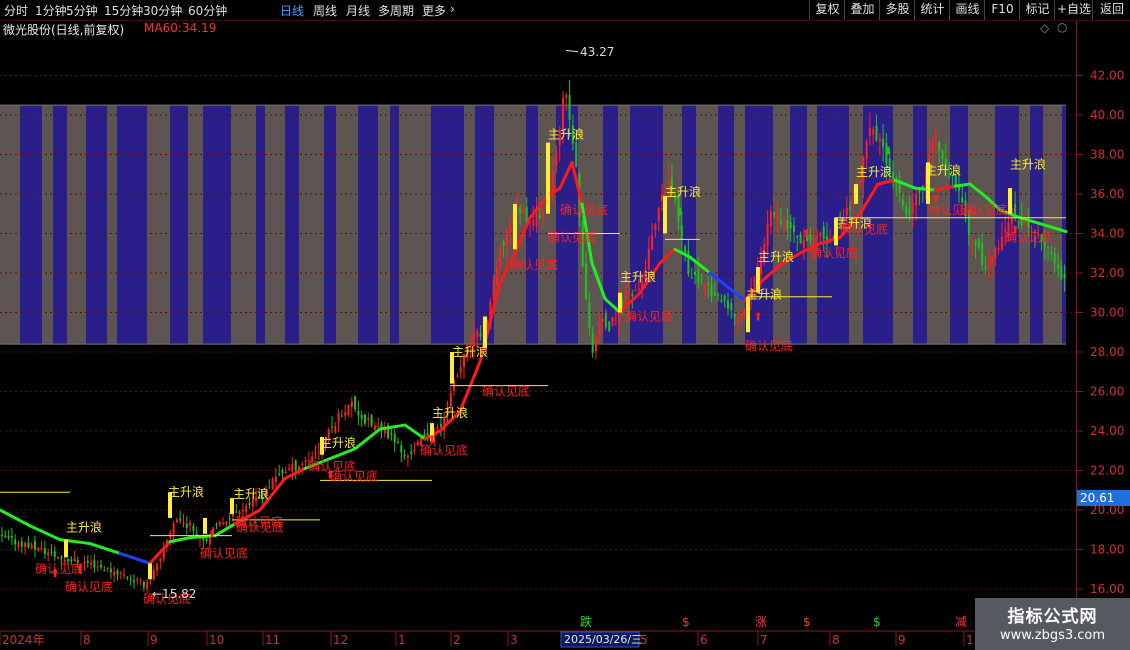 Image resolution: width=1130 pixels, height=650 pixels. What do you see at coordinates (887, 151) in the screenshot?
I see `down-arrow-icon: ⬇` at bounding box center [887, 151].